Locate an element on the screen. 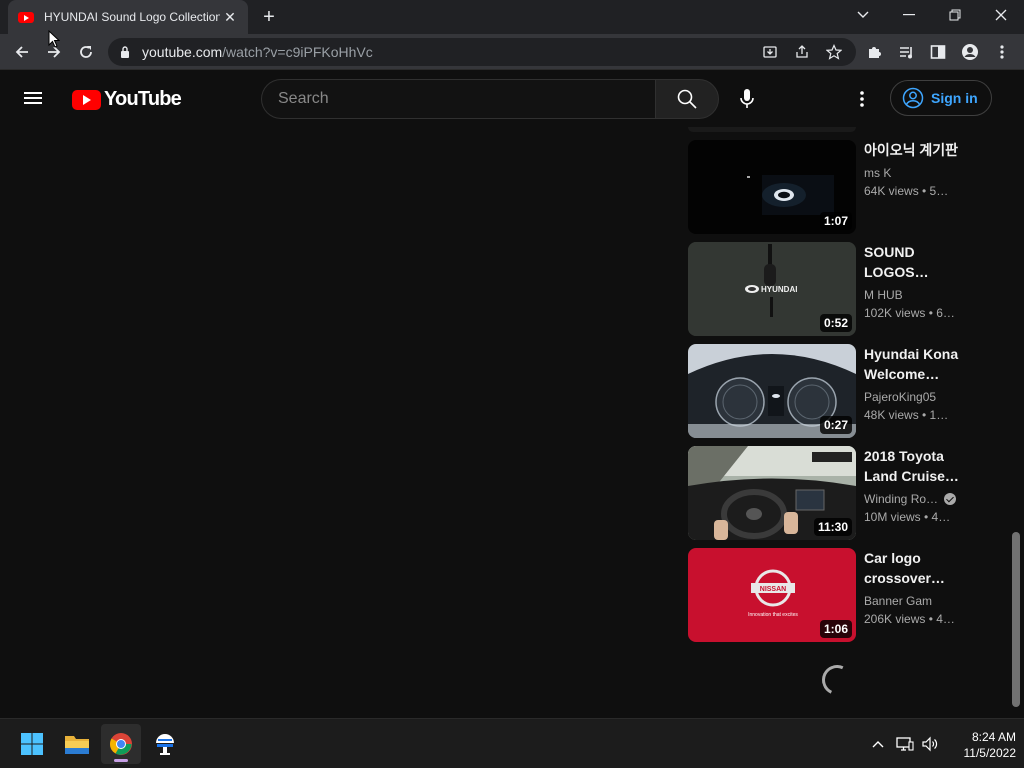  account-icon is located at coordinates (913, 98).